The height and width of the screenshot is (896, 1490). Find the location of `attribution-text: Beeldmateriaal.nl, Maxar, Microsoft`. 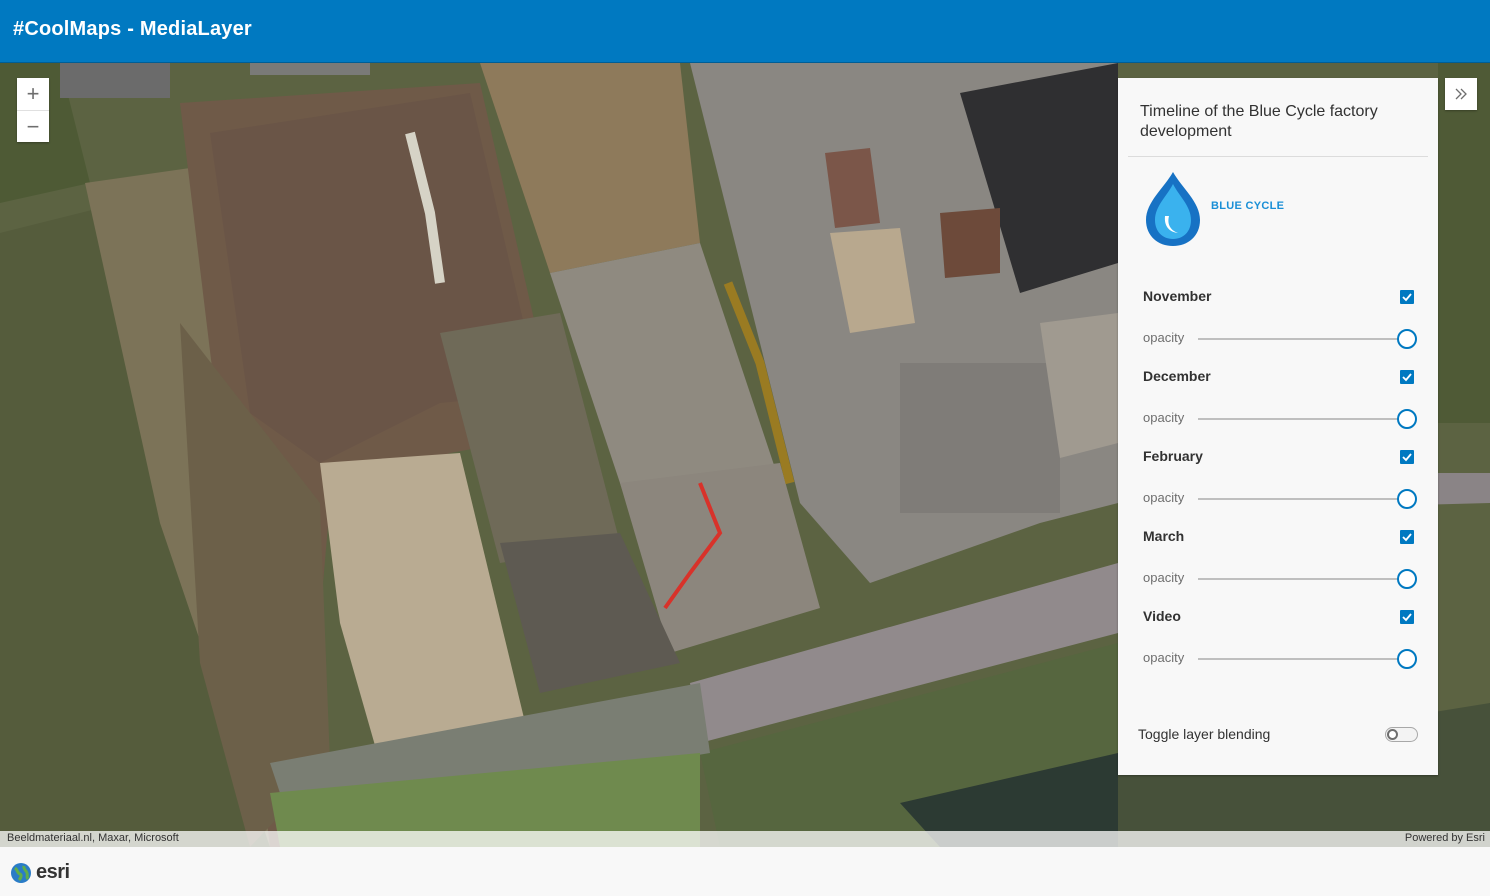

attribution-text: Beeldmateriaal.nl, Maxar, Microsoft is located at coordinates (93, 838).